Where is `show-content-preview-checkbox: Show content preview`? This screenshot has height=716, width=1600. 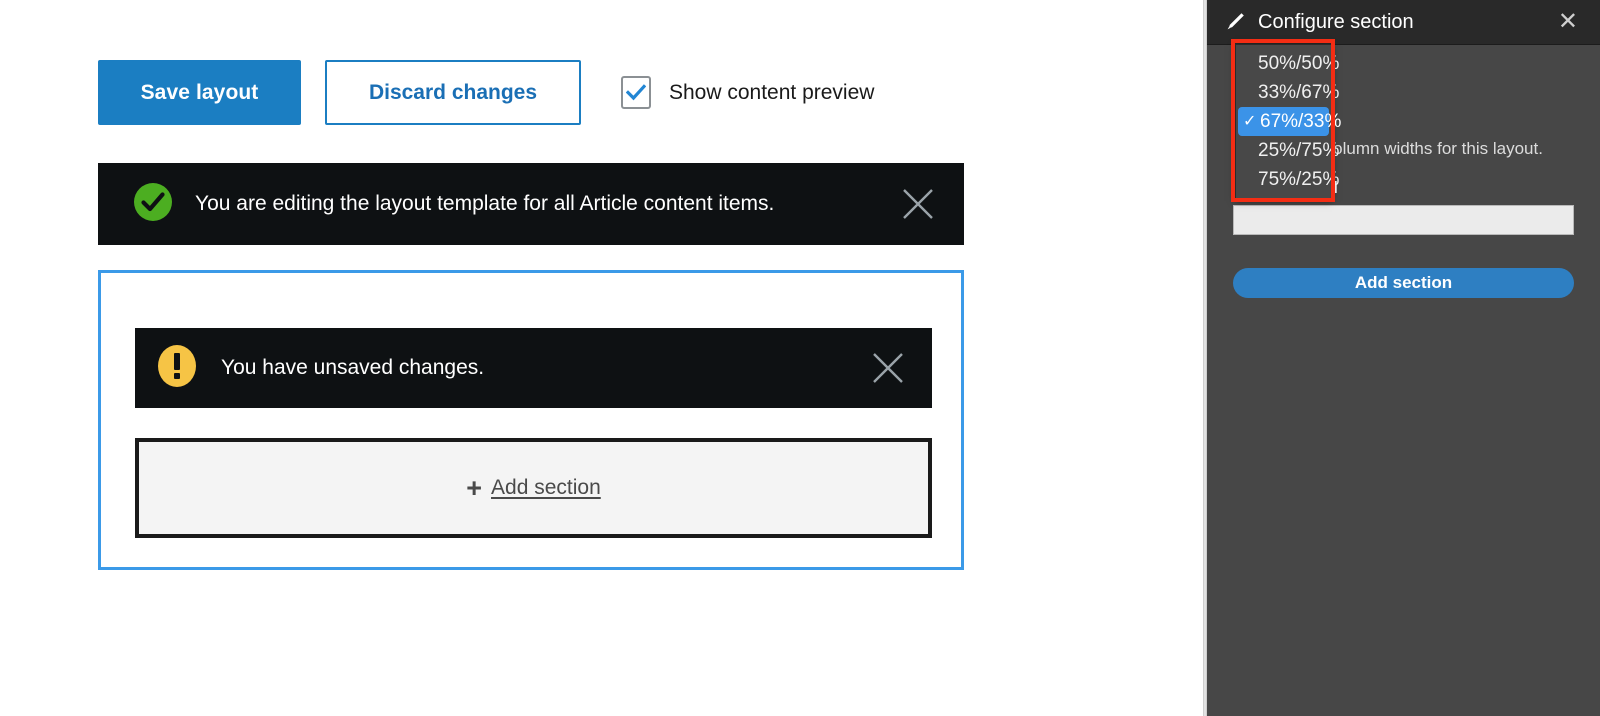
show-content-preview-checkbox: Show content preview is located at coordinates (747, 92).